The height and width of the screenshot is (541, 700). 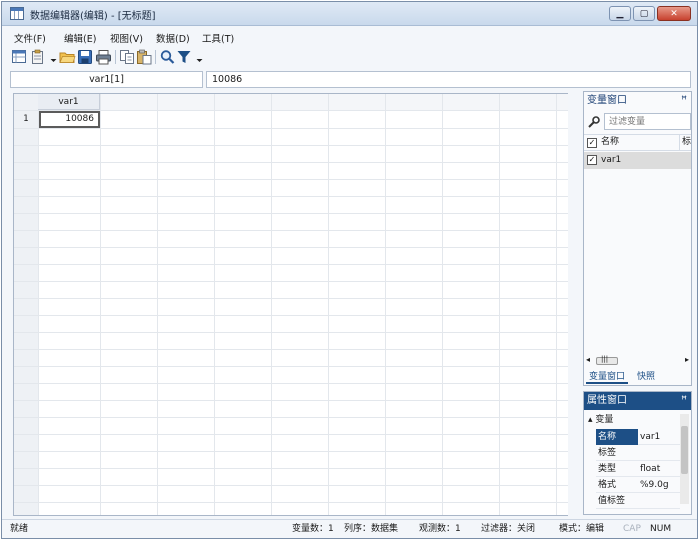 What do you see at coordinates (638, 469) in the screenshot?
I see `property-row: 类型 float` at bounding box center [638, 469].